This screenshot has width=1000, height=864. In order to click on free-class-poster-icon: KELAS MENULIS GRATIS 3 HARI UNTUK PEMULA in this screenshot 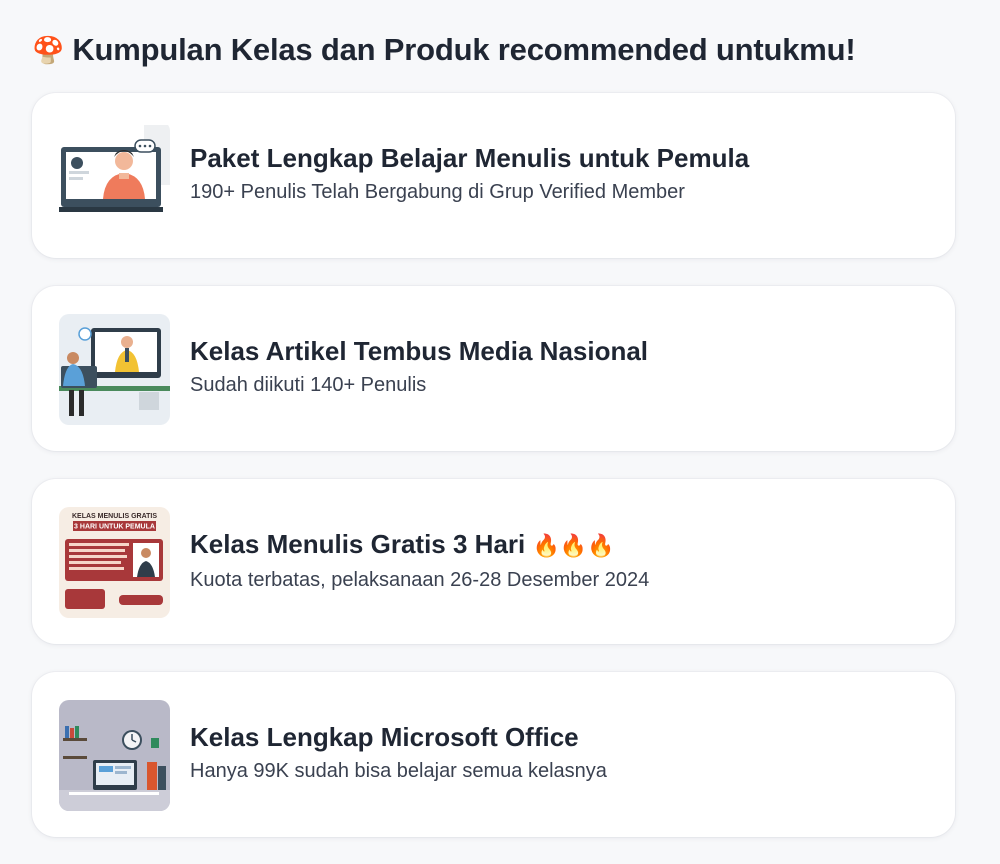, I will do `click(114, 562)`.